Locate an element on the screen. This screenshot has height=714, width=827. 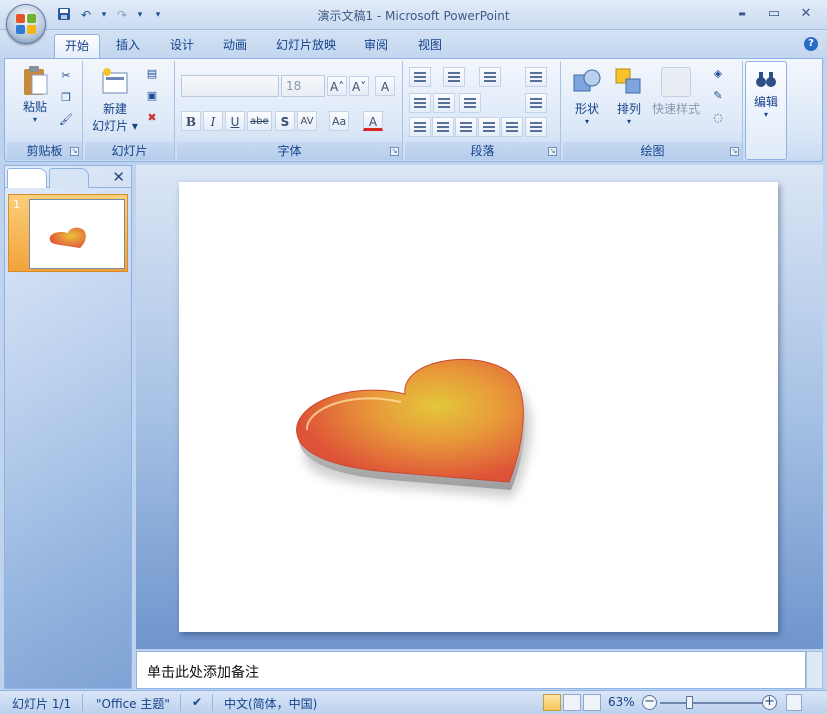
status-divider is located at coordinates (82, 702).